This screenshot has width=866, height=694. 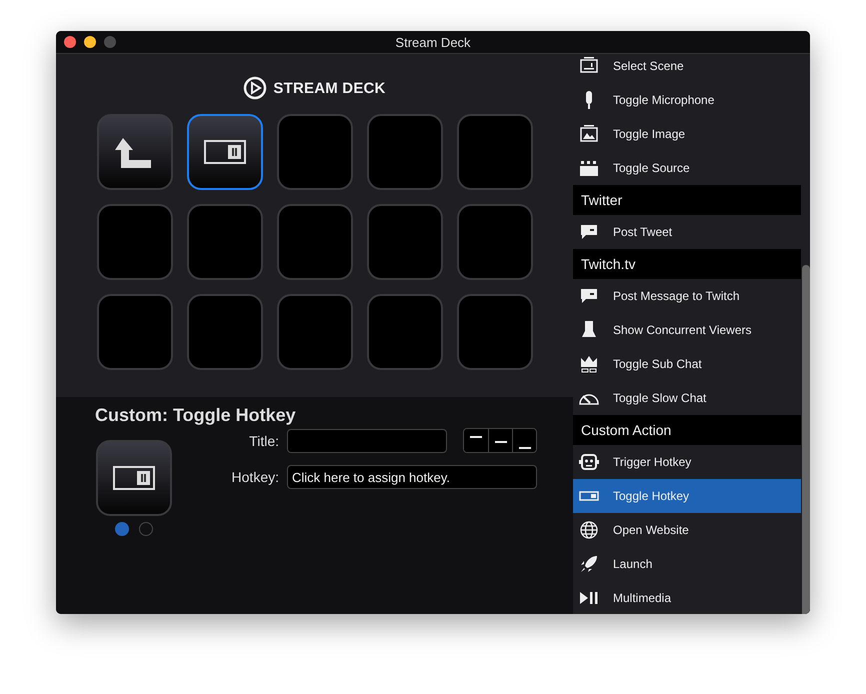 I want to click on globe-icon, so click(x=589, y=530).